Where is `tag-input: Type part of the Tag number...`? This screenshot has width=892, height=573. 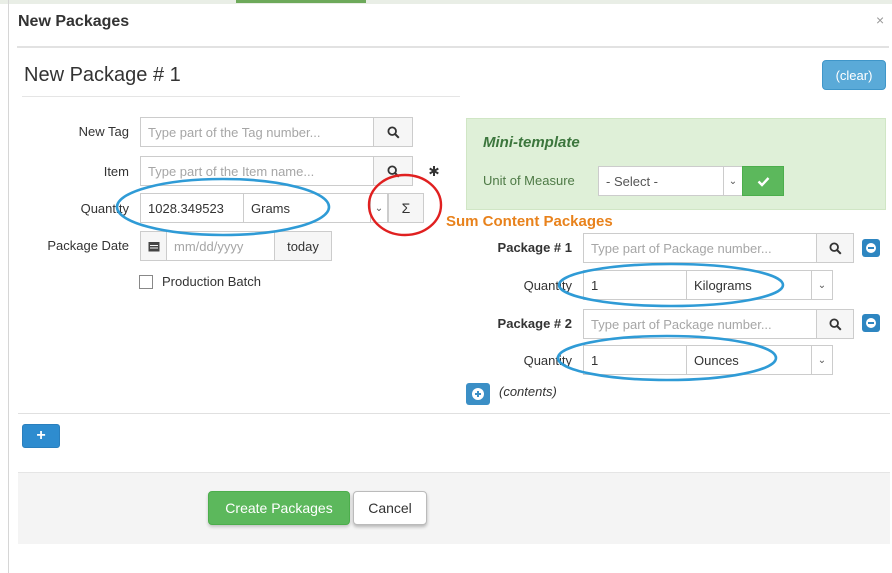
tag-input: Type part of the Tag number... is located at coordinates (257, 132).